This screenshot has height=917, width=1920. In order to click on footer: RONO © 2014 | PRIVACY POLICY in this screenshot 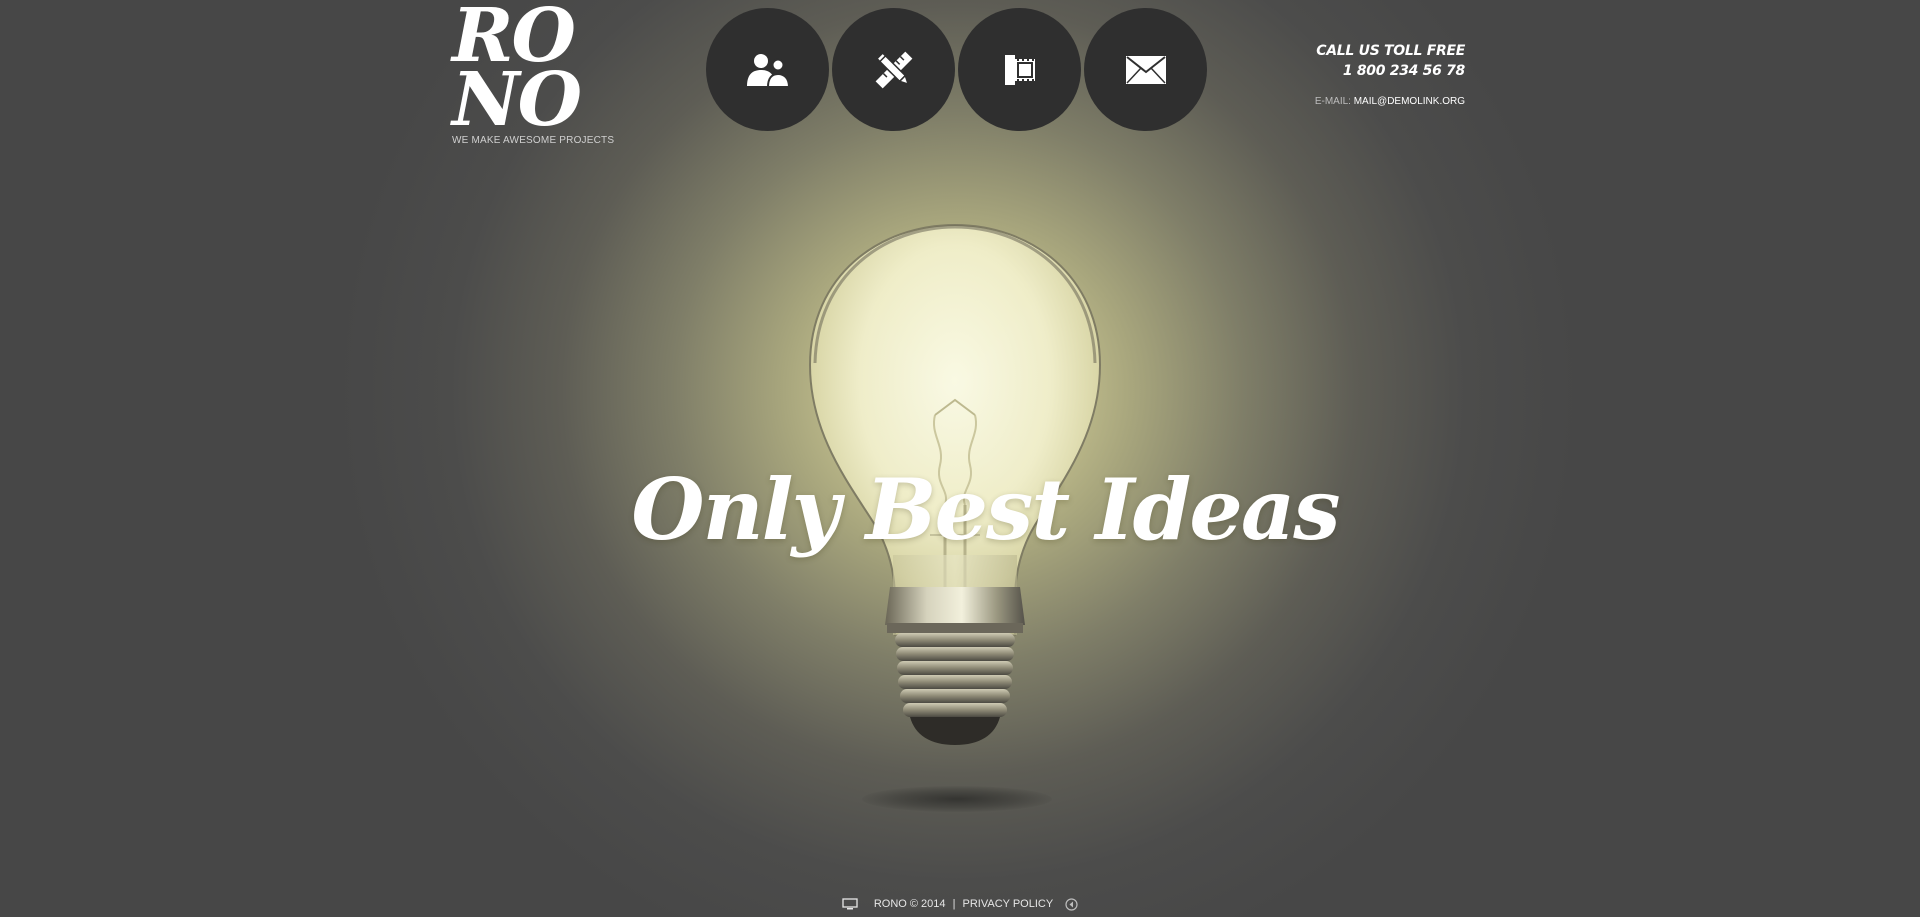, I will do `click(960, 904)`.